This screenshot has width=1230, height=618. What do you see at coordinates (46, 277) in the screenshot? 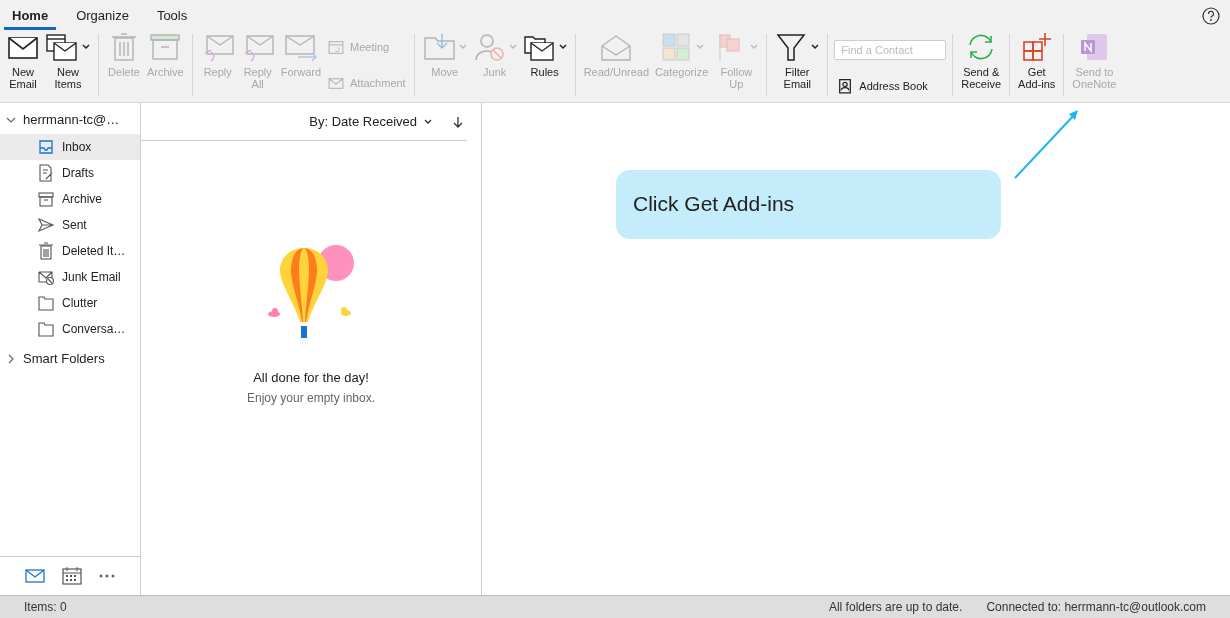
I see `junk-icon` at bounding box center [46, 277].